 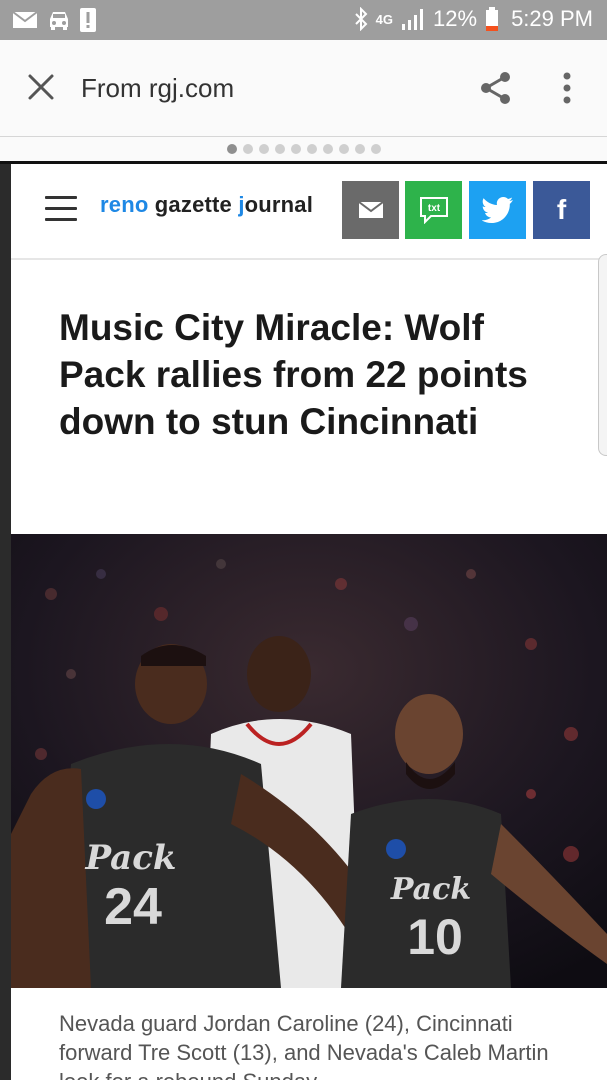 What do you see at coordinates (435, 937) in the screenshot?
I see `jersey-number-right: 10` at bounding box center [435, 937].